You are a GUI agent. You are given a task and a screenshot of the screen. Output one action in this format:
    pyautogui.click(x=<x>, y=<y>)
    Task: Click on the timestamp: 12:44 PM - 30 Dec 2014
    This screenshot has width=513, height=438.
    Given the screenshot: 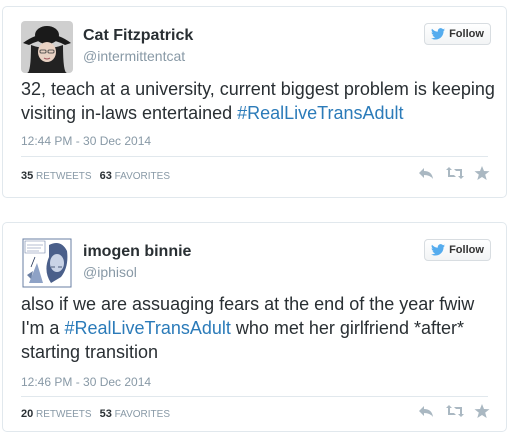 What is the action you would take?
    pyautogui.click(x=86, y=141)
    